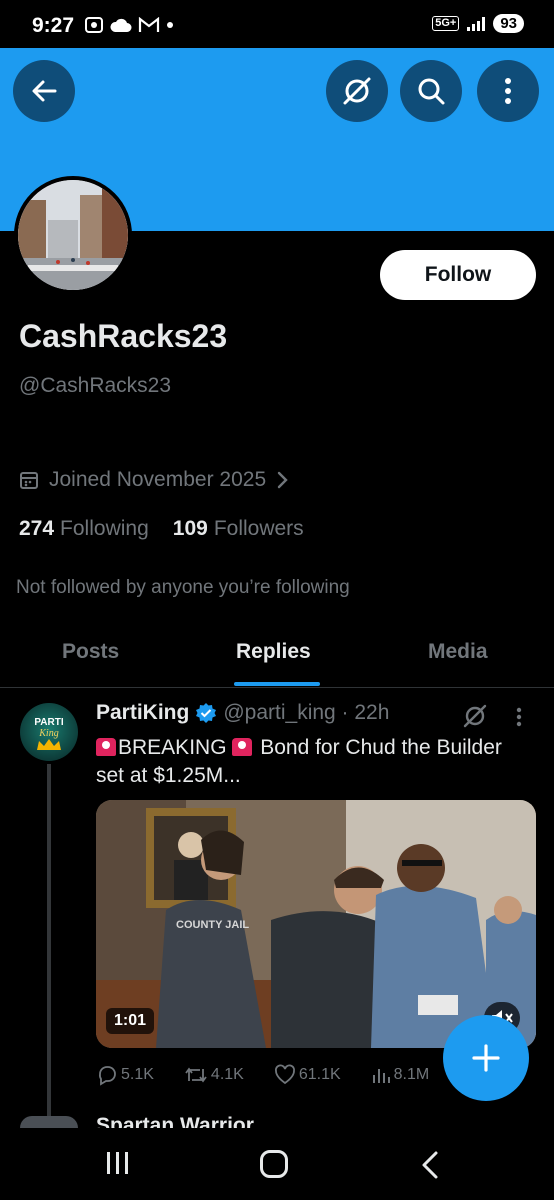 The height and width of the screenshot is (1200, 554). What do you see at coordinates (117, 1163) in the screenshot?
I see `recent-apps-button` at bounding box center [117, 1163].